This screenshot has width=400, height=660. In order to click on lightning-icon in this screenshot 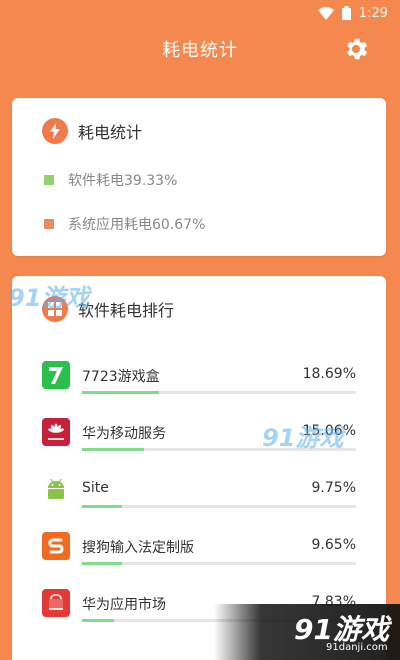, I will do `click(55, 131)`.